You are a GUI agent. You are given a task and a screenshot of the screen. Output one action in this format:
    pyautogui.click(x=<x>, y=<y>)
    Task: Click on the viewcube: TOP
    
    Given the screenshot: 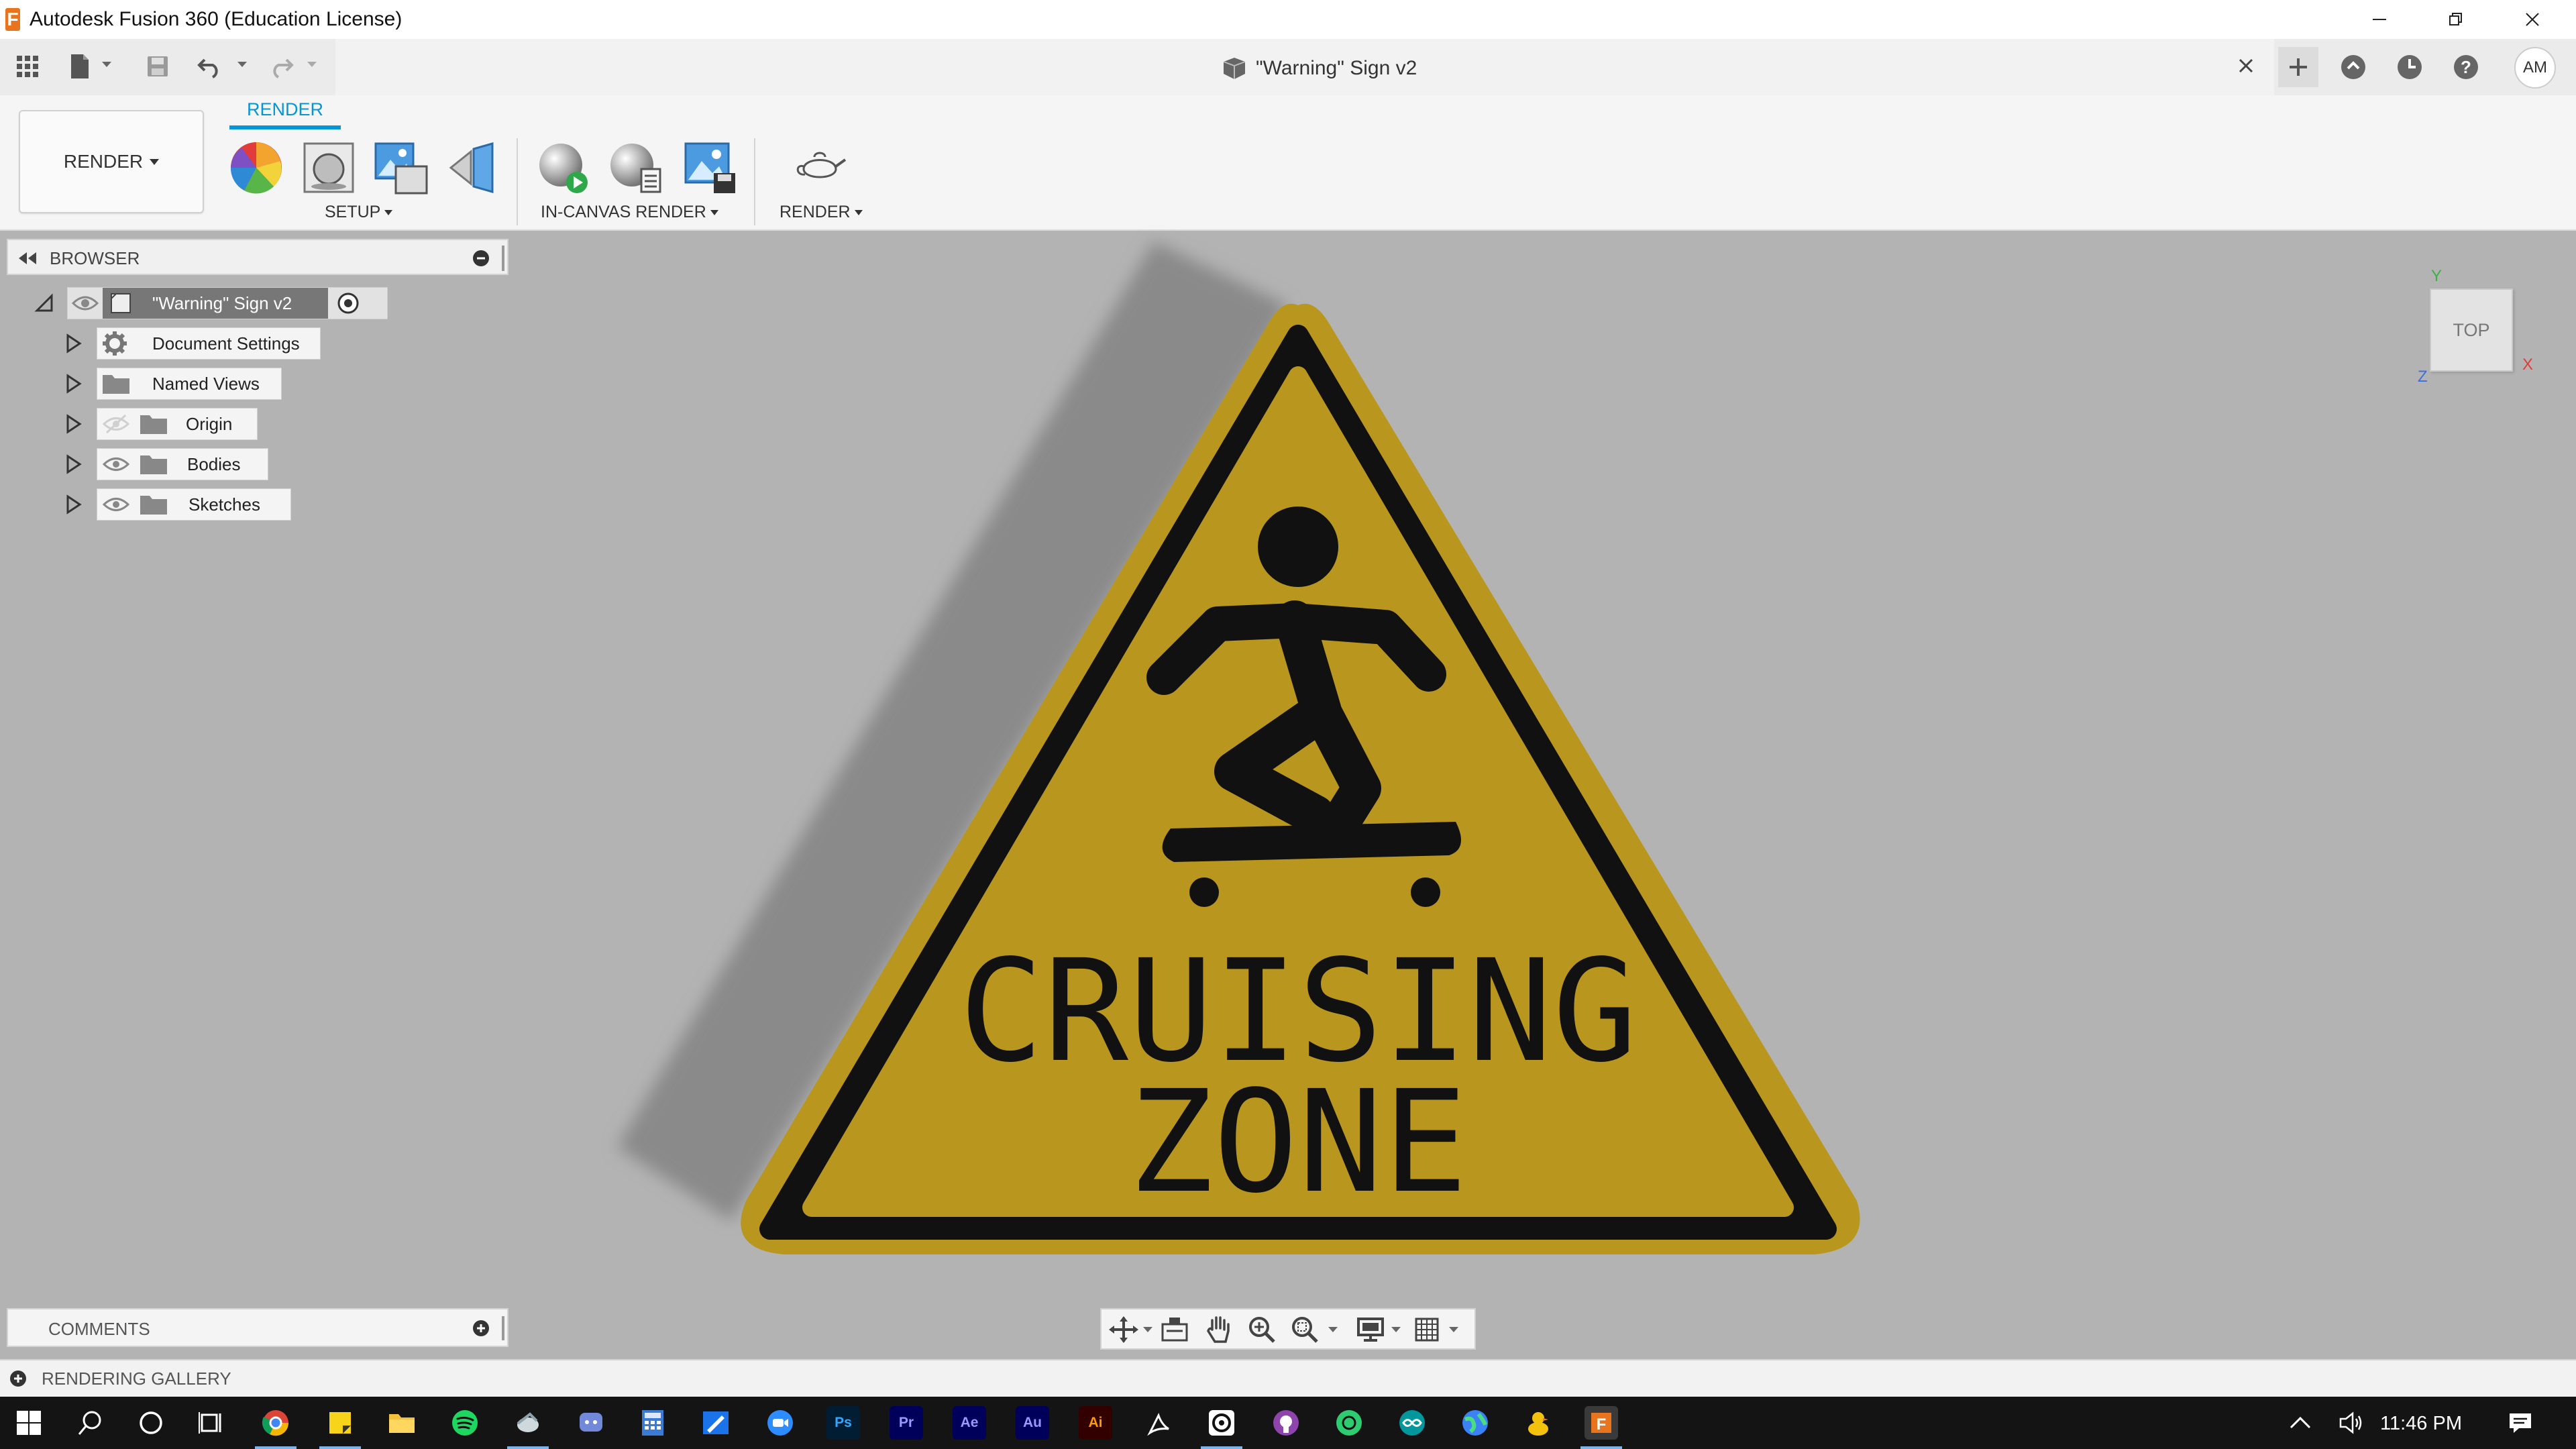 What is the action you would take?
    pyautogui.click(x=2471, y=330)
    